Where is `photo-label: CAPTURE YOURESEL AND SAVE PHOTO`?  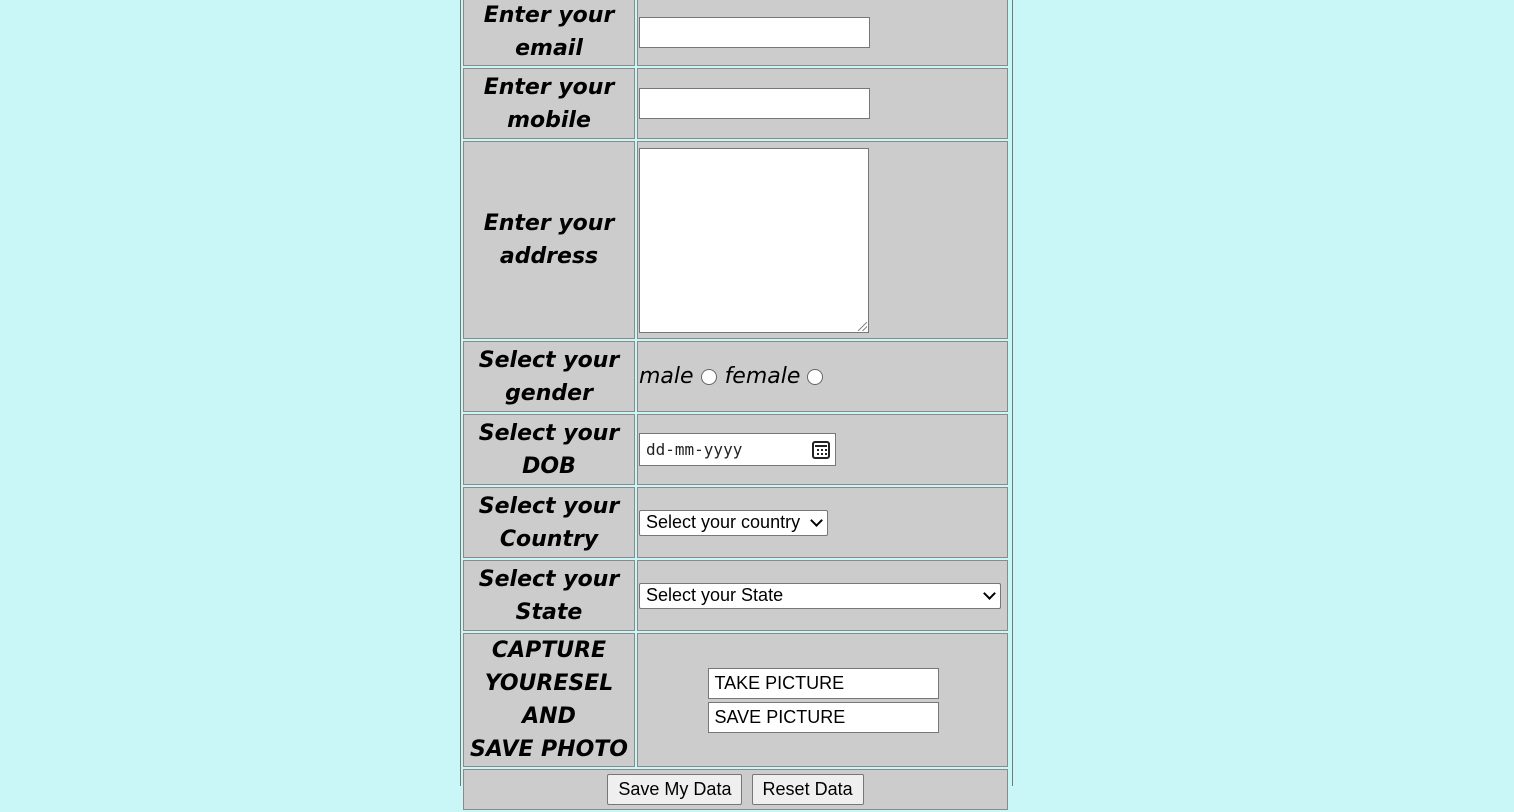 photo-label: CAPTURE YOURESEL AND SAVE PHOTO is located at coordinates (549, 700).